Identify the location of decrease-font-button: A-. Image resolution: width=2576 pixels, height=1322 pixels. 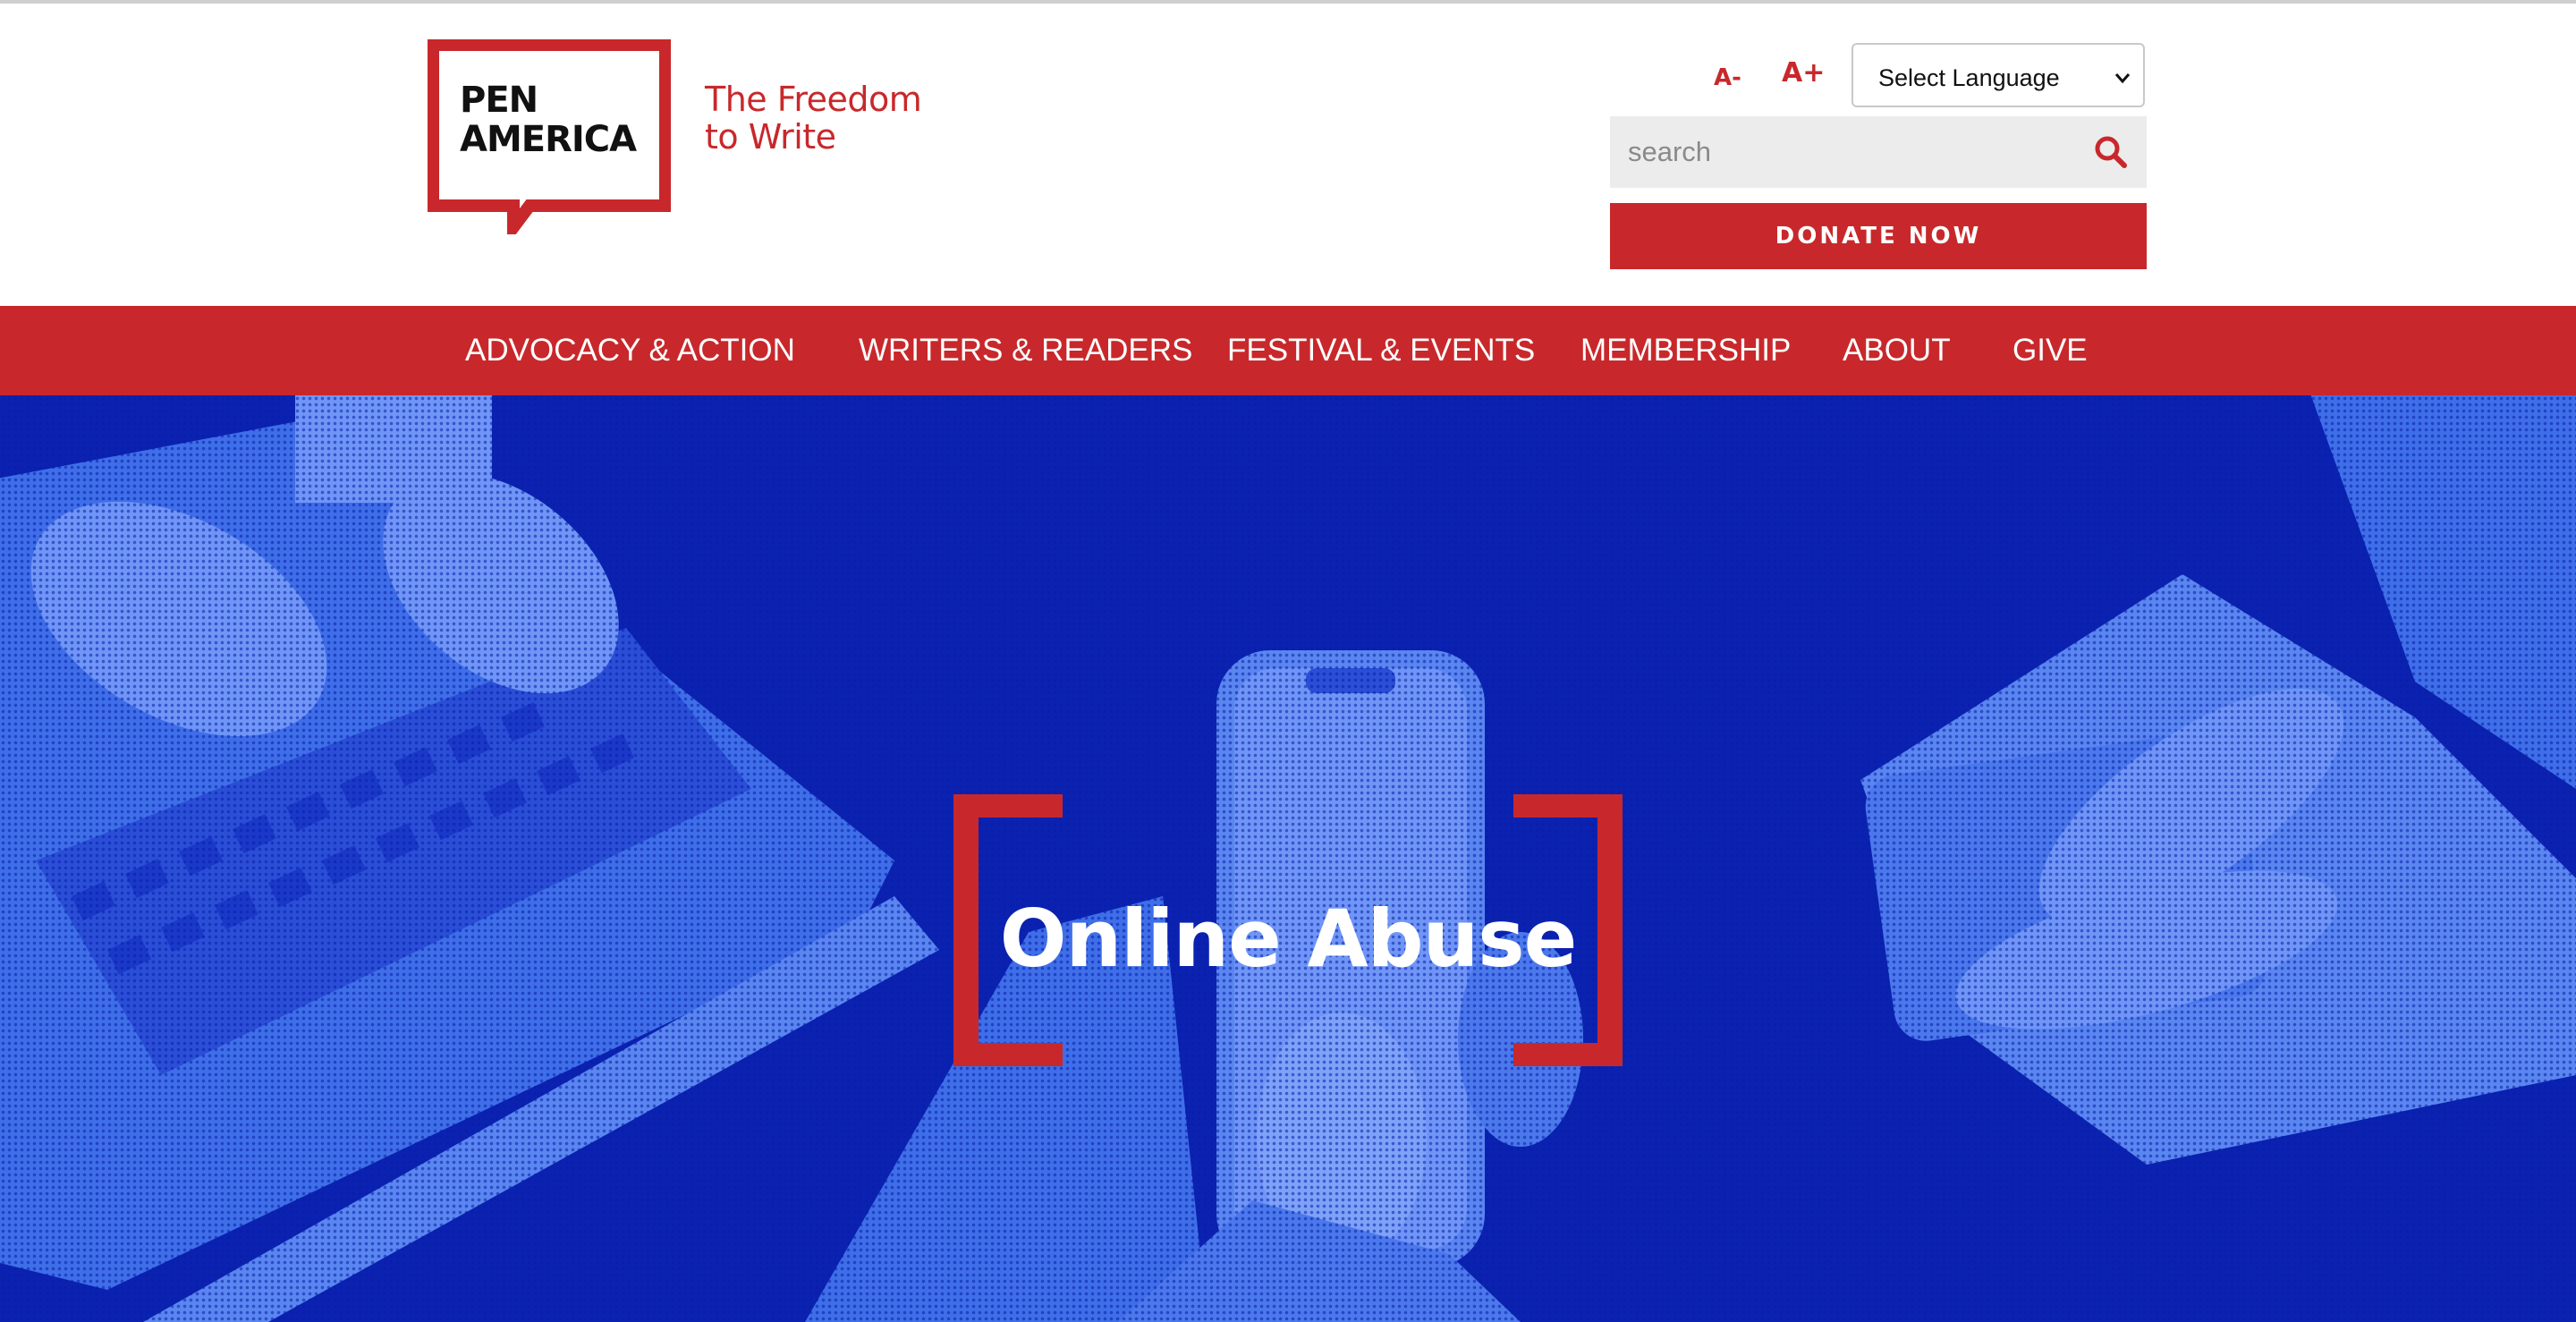
(1727, 77).